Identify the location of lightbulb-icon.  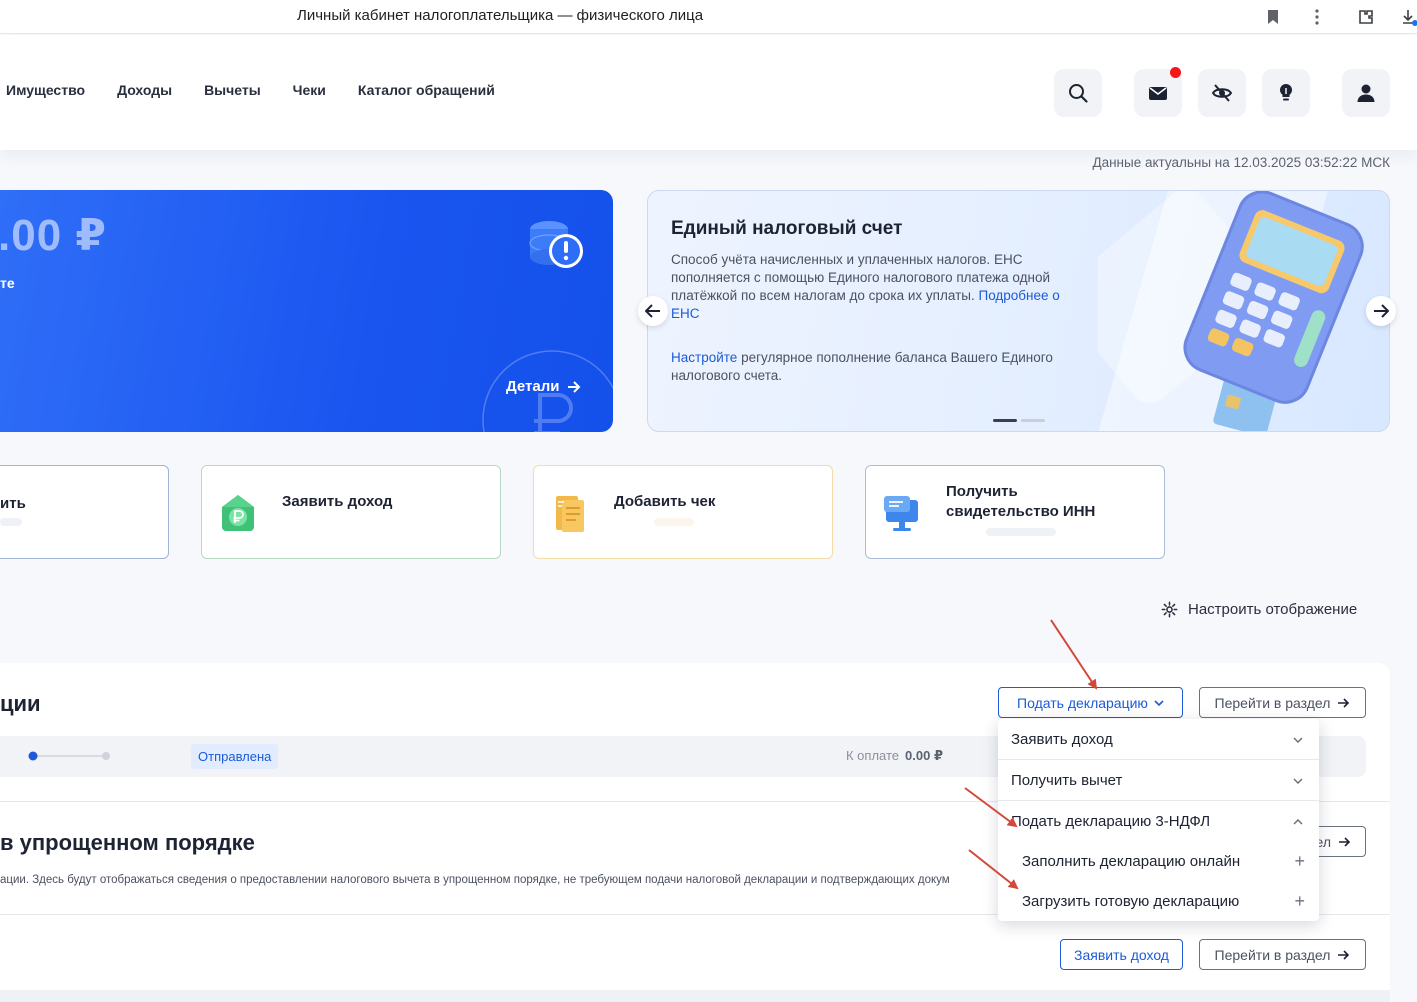
(1286, 92).